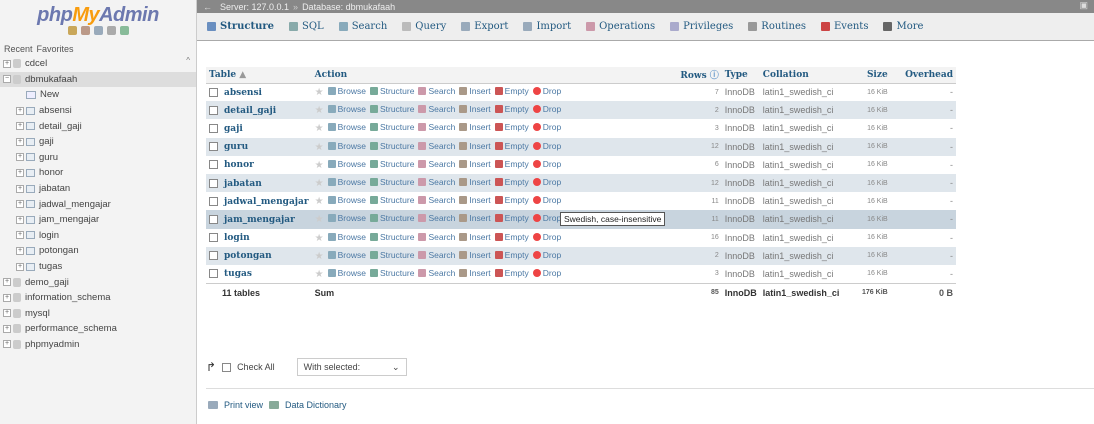 This screenshot has height=424, width=1094. I want to click on home-icon, so click(72, 30).